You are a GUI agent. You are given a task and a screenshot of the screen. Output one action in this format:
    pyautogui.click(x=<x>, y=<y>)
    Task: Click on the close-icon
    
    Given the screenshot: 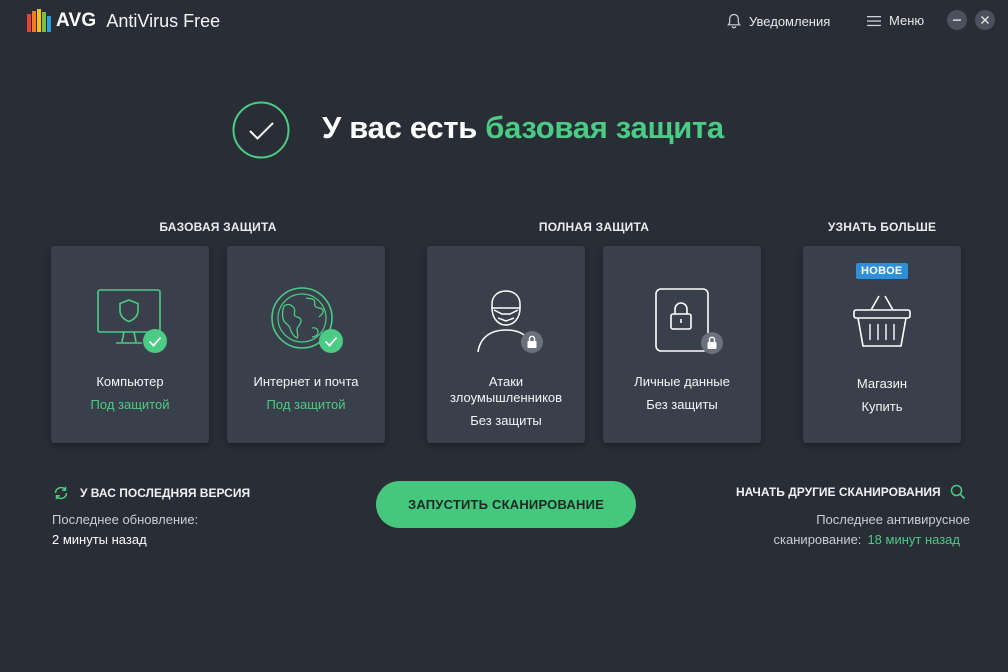 What is the action you would take?
    pyautogui.click(x=985, y=20)
    